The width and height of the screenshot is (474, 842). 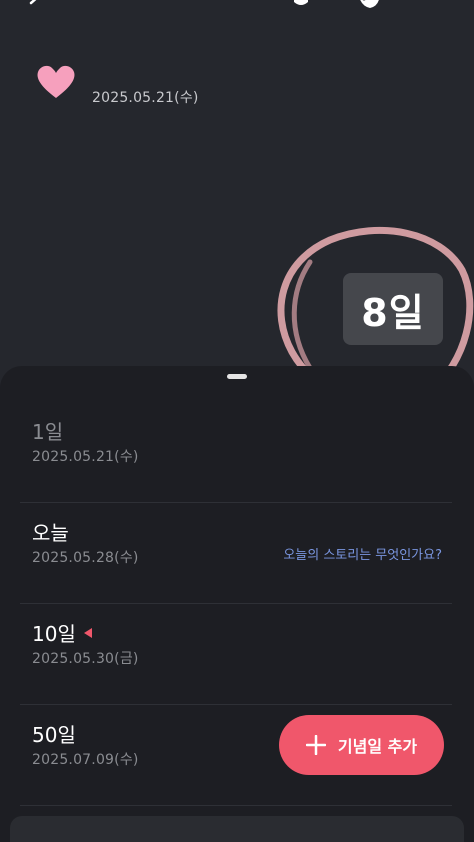 What do you see at coordinates (56, 81) in the screenshot?
I see `heart-icon` at bounding box center [56, 81].